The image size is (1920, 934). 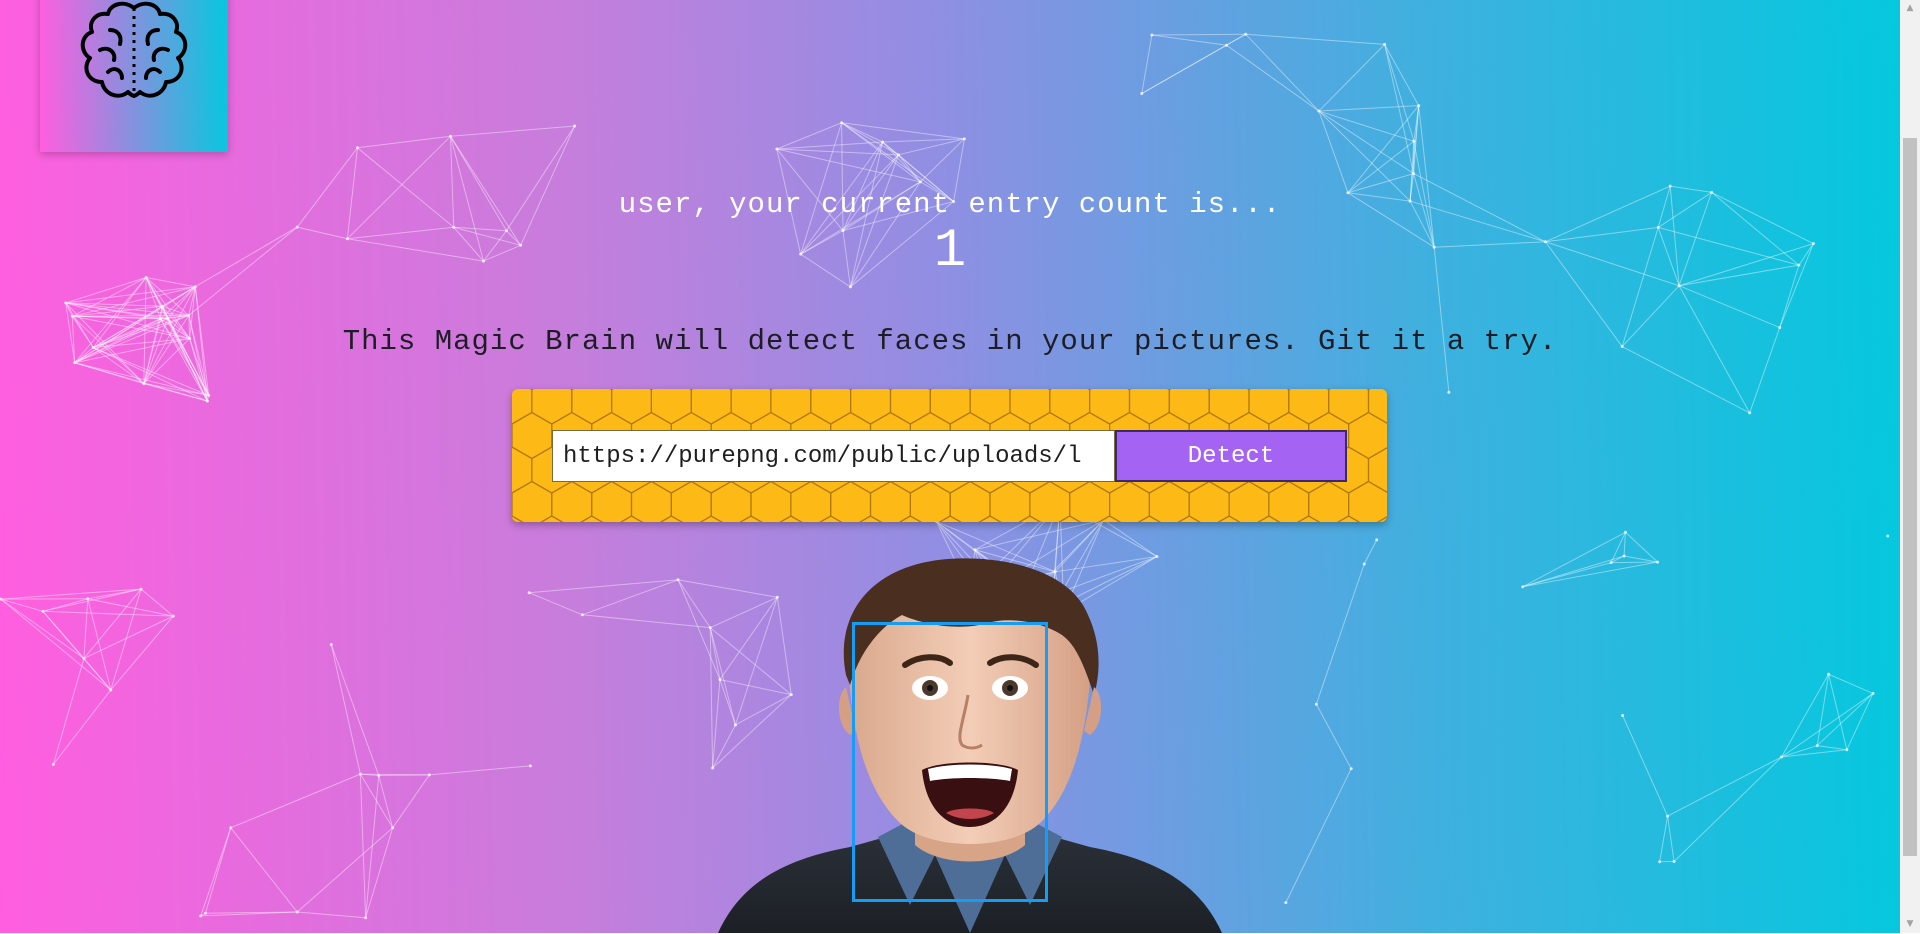 I want to click on detect-button: Detect, so click(x=1231, y=456).